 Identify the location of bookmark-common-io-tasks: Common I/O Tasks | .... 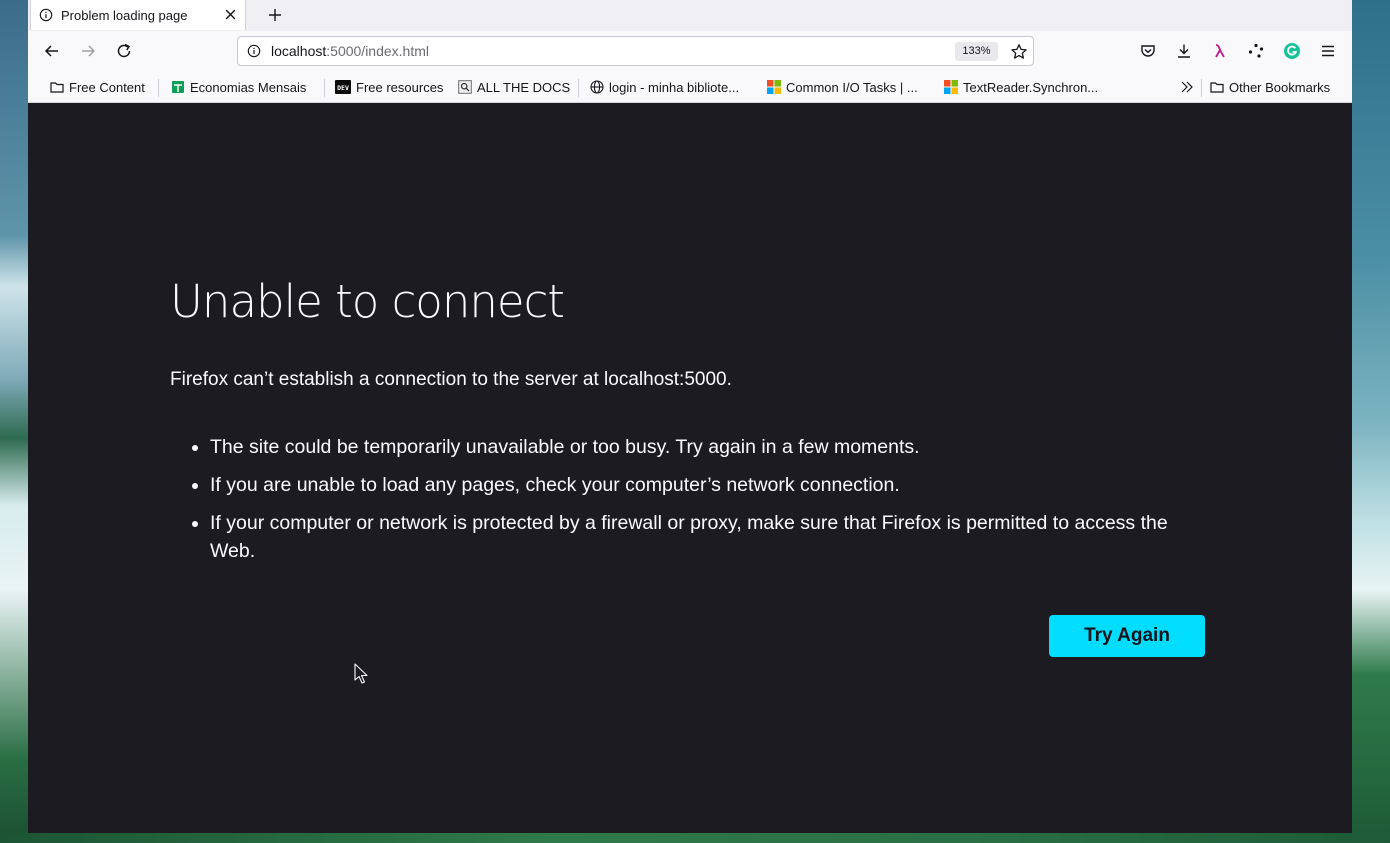
(842, 87).